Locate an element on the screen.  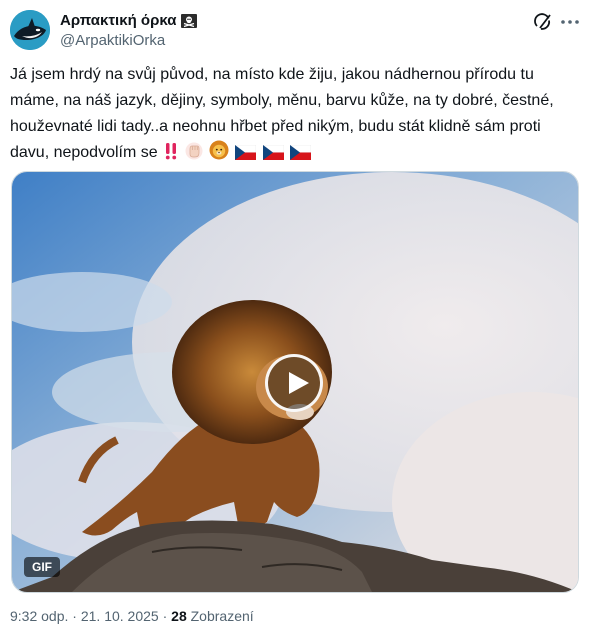
play-button is located at coordinates (294, 383).